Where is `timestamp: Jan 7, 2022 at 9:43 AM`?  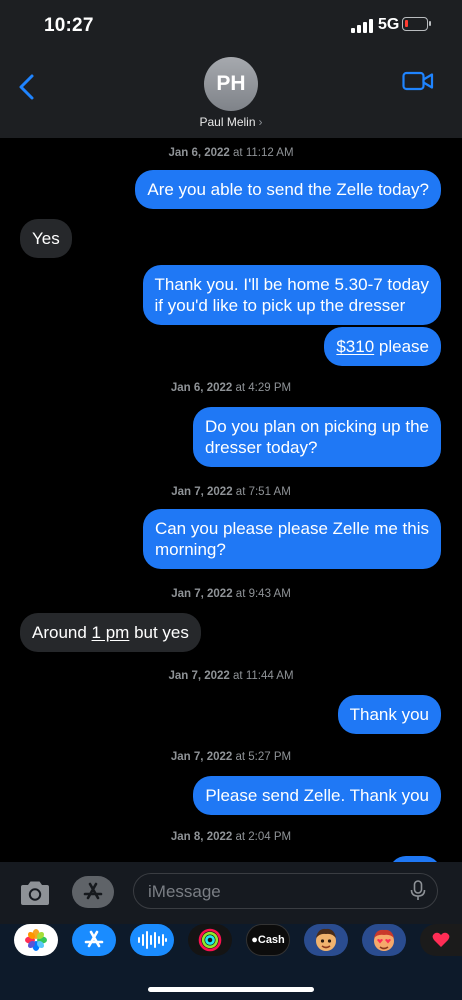 timestamp: Jan 7, 2022 at 9:43 AM is located at coordinates (231, 594).